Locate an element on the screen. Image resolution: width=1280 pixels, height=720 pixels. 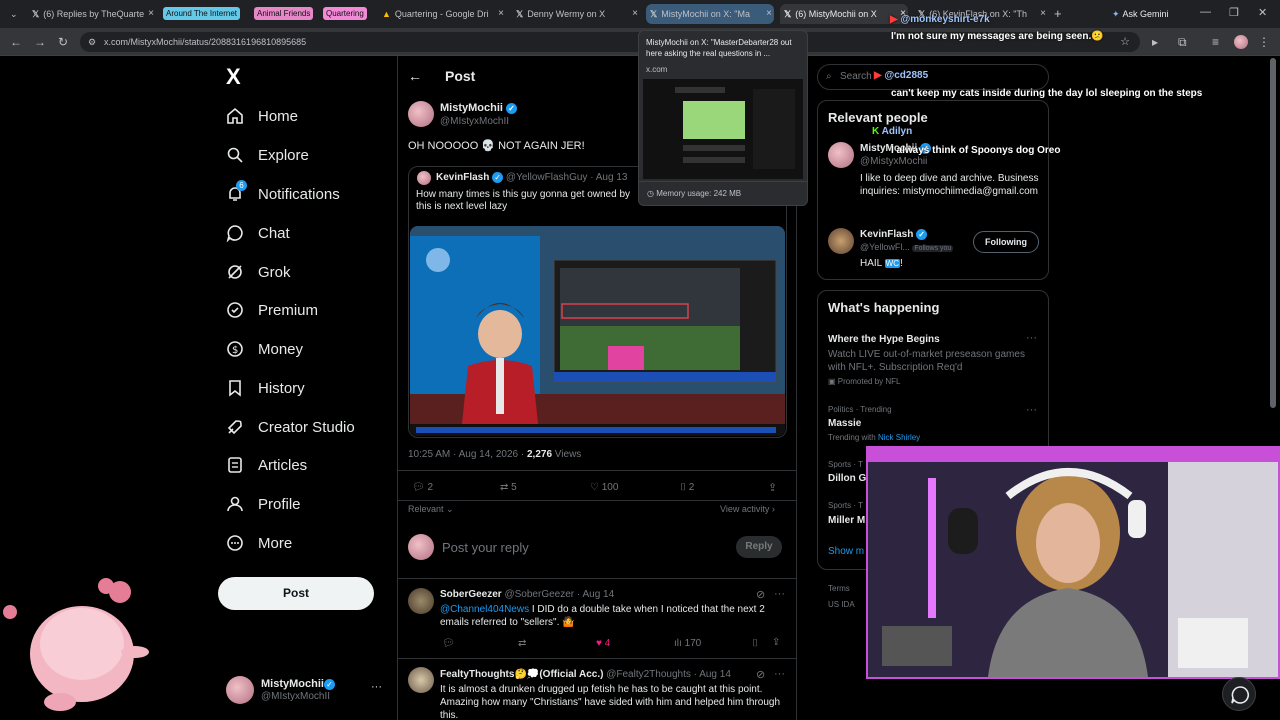
nav-money: $ Money is located at coordinates (264, 349).